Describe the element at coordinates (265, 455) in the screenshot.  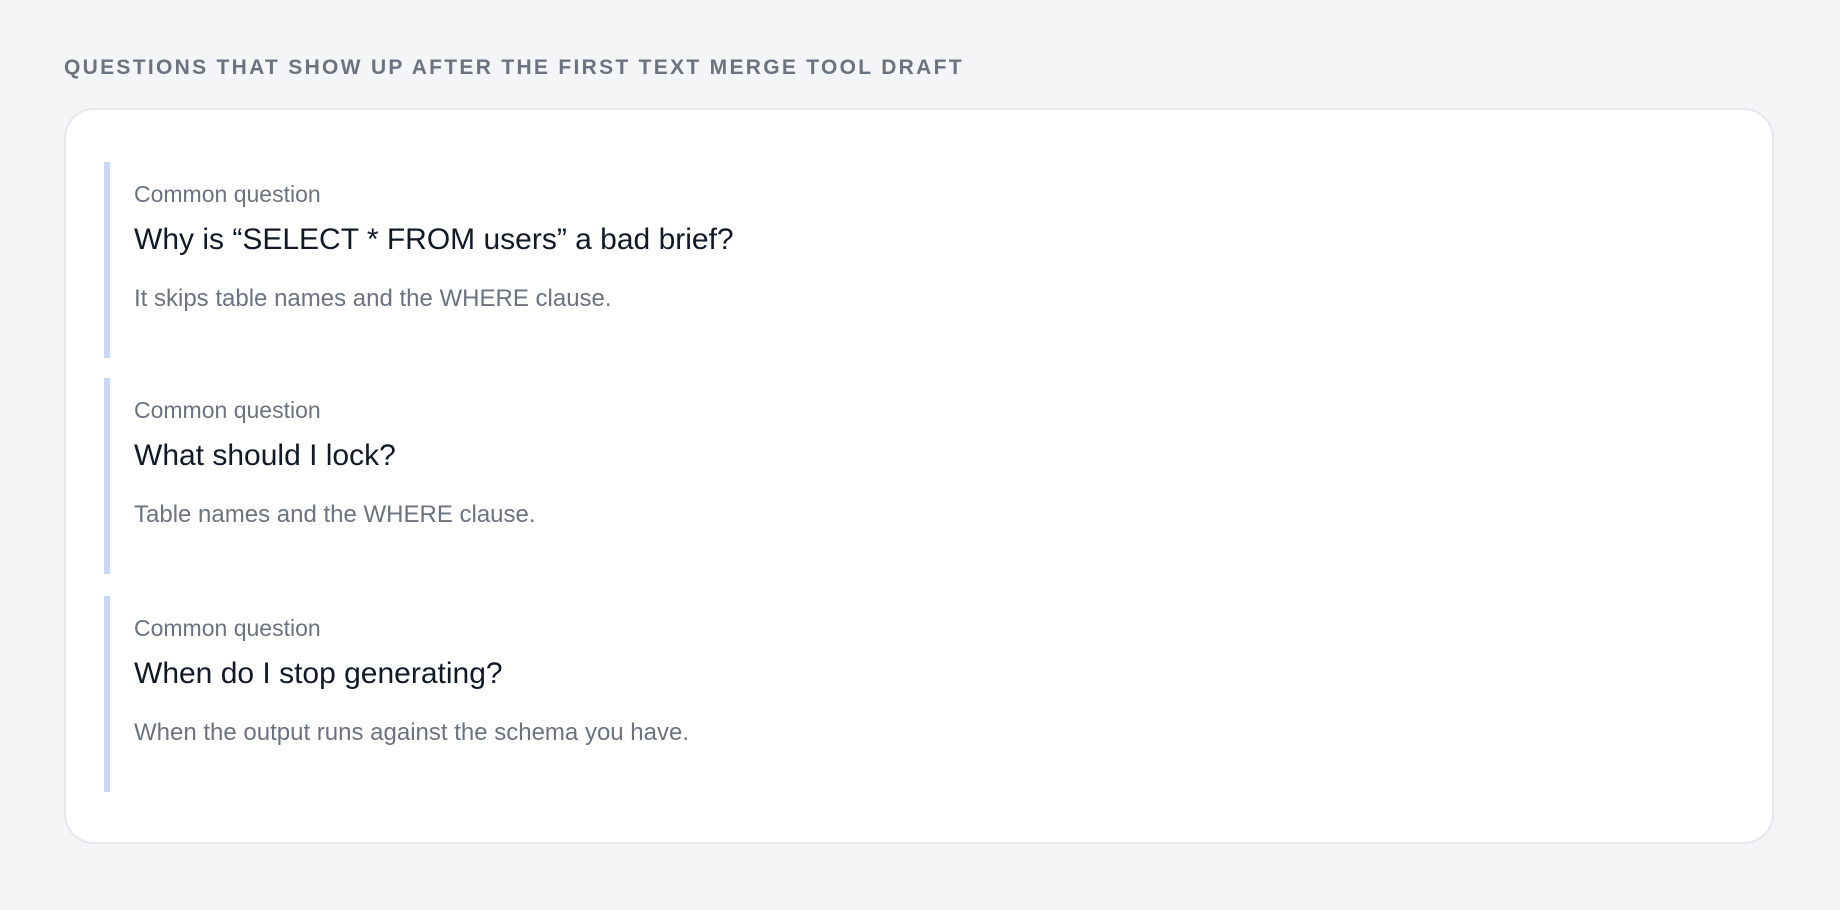
I see `faq-question: What should I lock?` at that location.